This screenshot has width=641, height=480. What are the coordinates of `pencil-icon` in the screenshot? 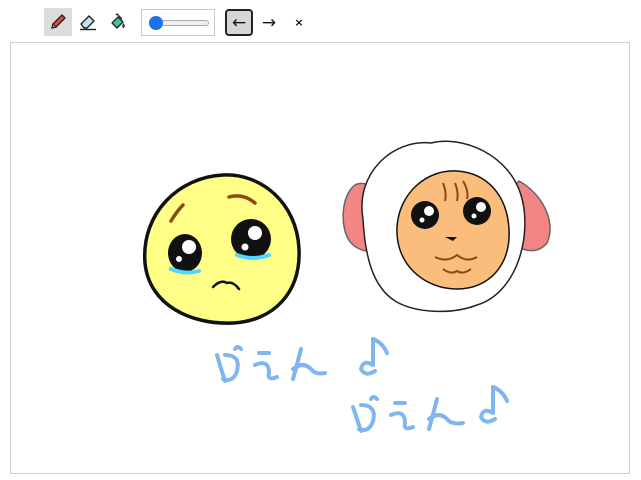 It's located at (58, 21).